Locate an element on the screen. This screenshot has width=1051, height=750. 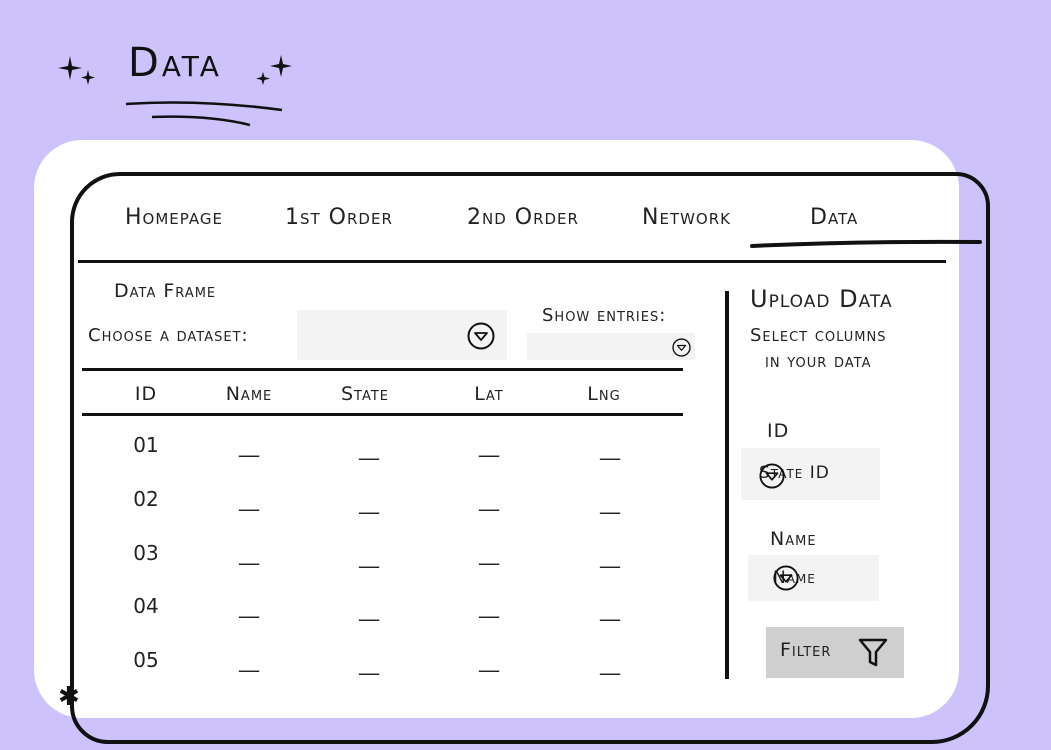
column-header-id: ID is located at coordinates (146, 394).